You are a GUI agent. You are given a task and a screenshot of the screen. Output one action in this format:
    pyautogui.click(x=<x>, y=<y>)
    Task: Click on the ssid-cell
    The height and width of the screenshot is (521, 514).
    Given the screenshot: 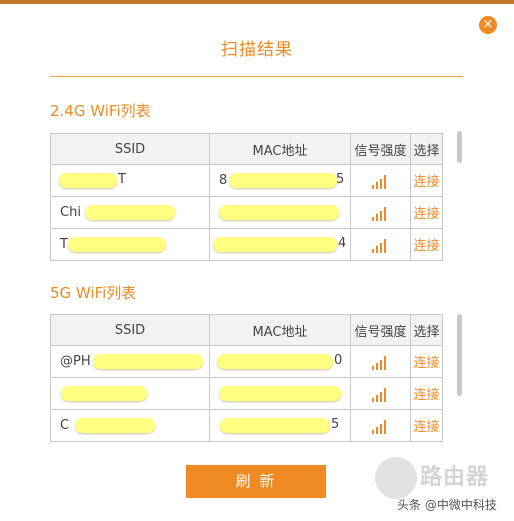 What is the action you would take?
    pyautogui.click(x=130, y=393)
    